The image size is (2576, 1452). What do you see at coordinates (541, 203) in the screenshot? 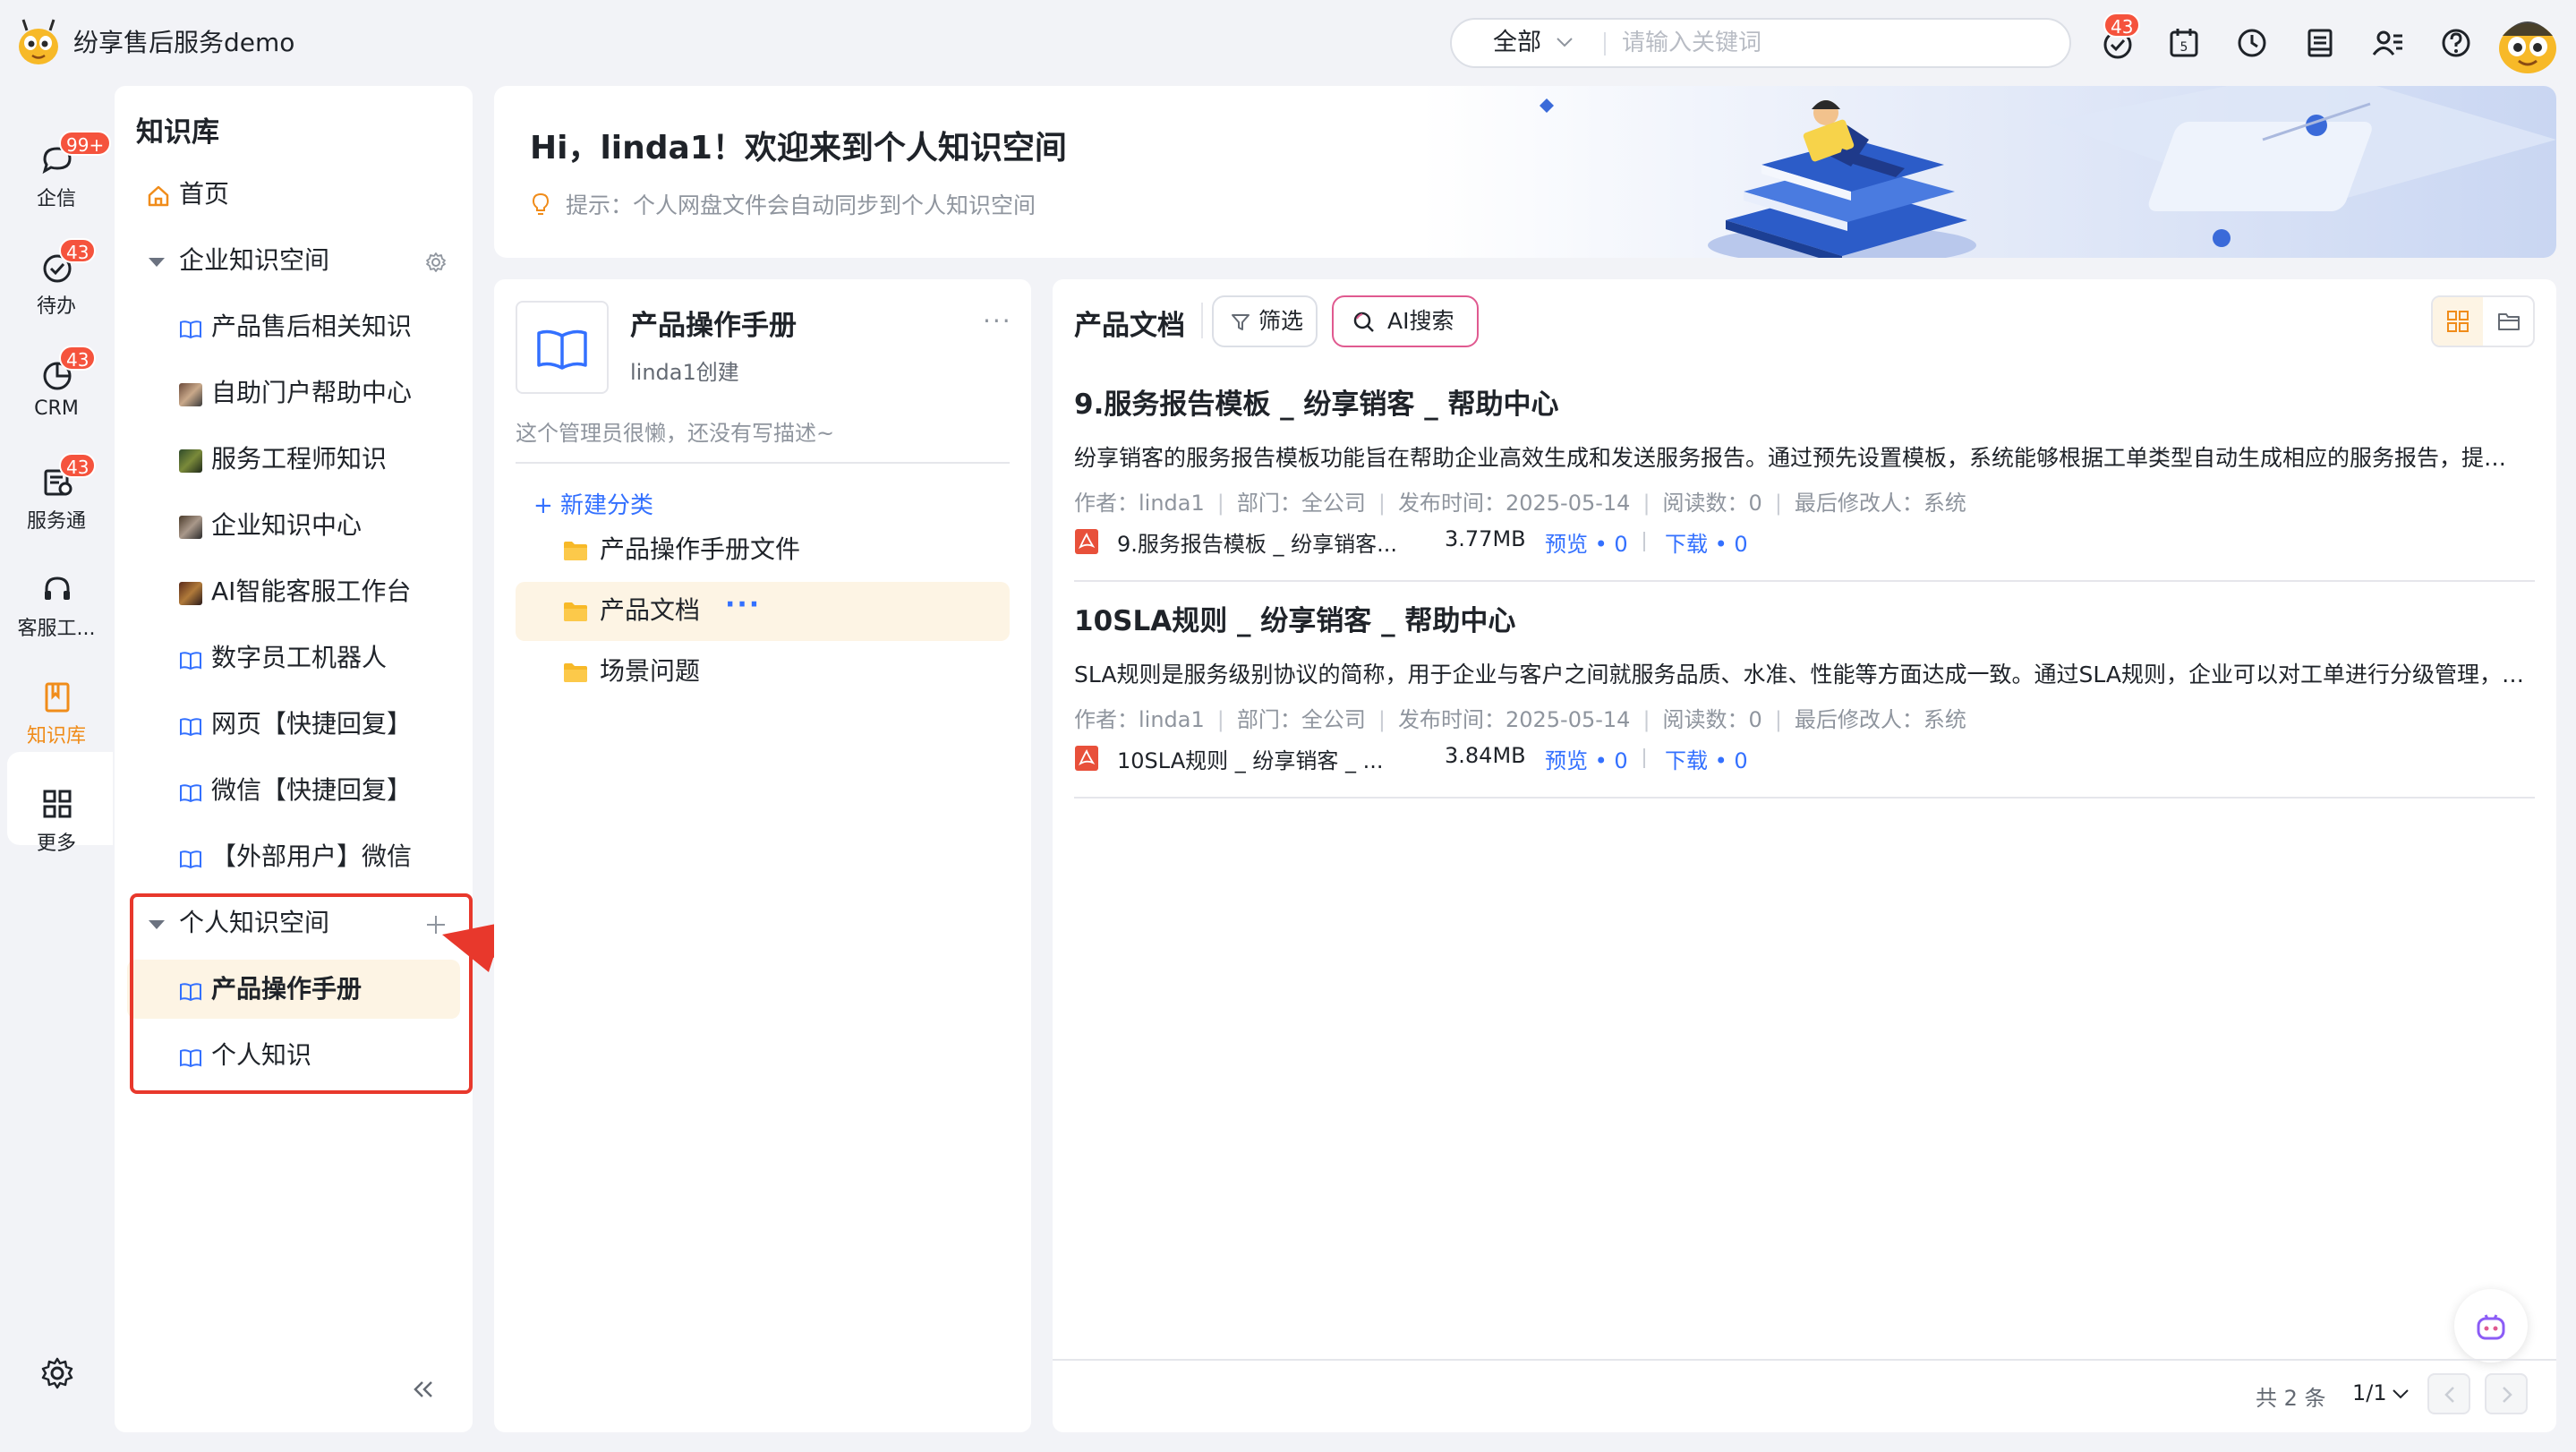
I see `lightbulb-icon` at bounding box center [541, 203].